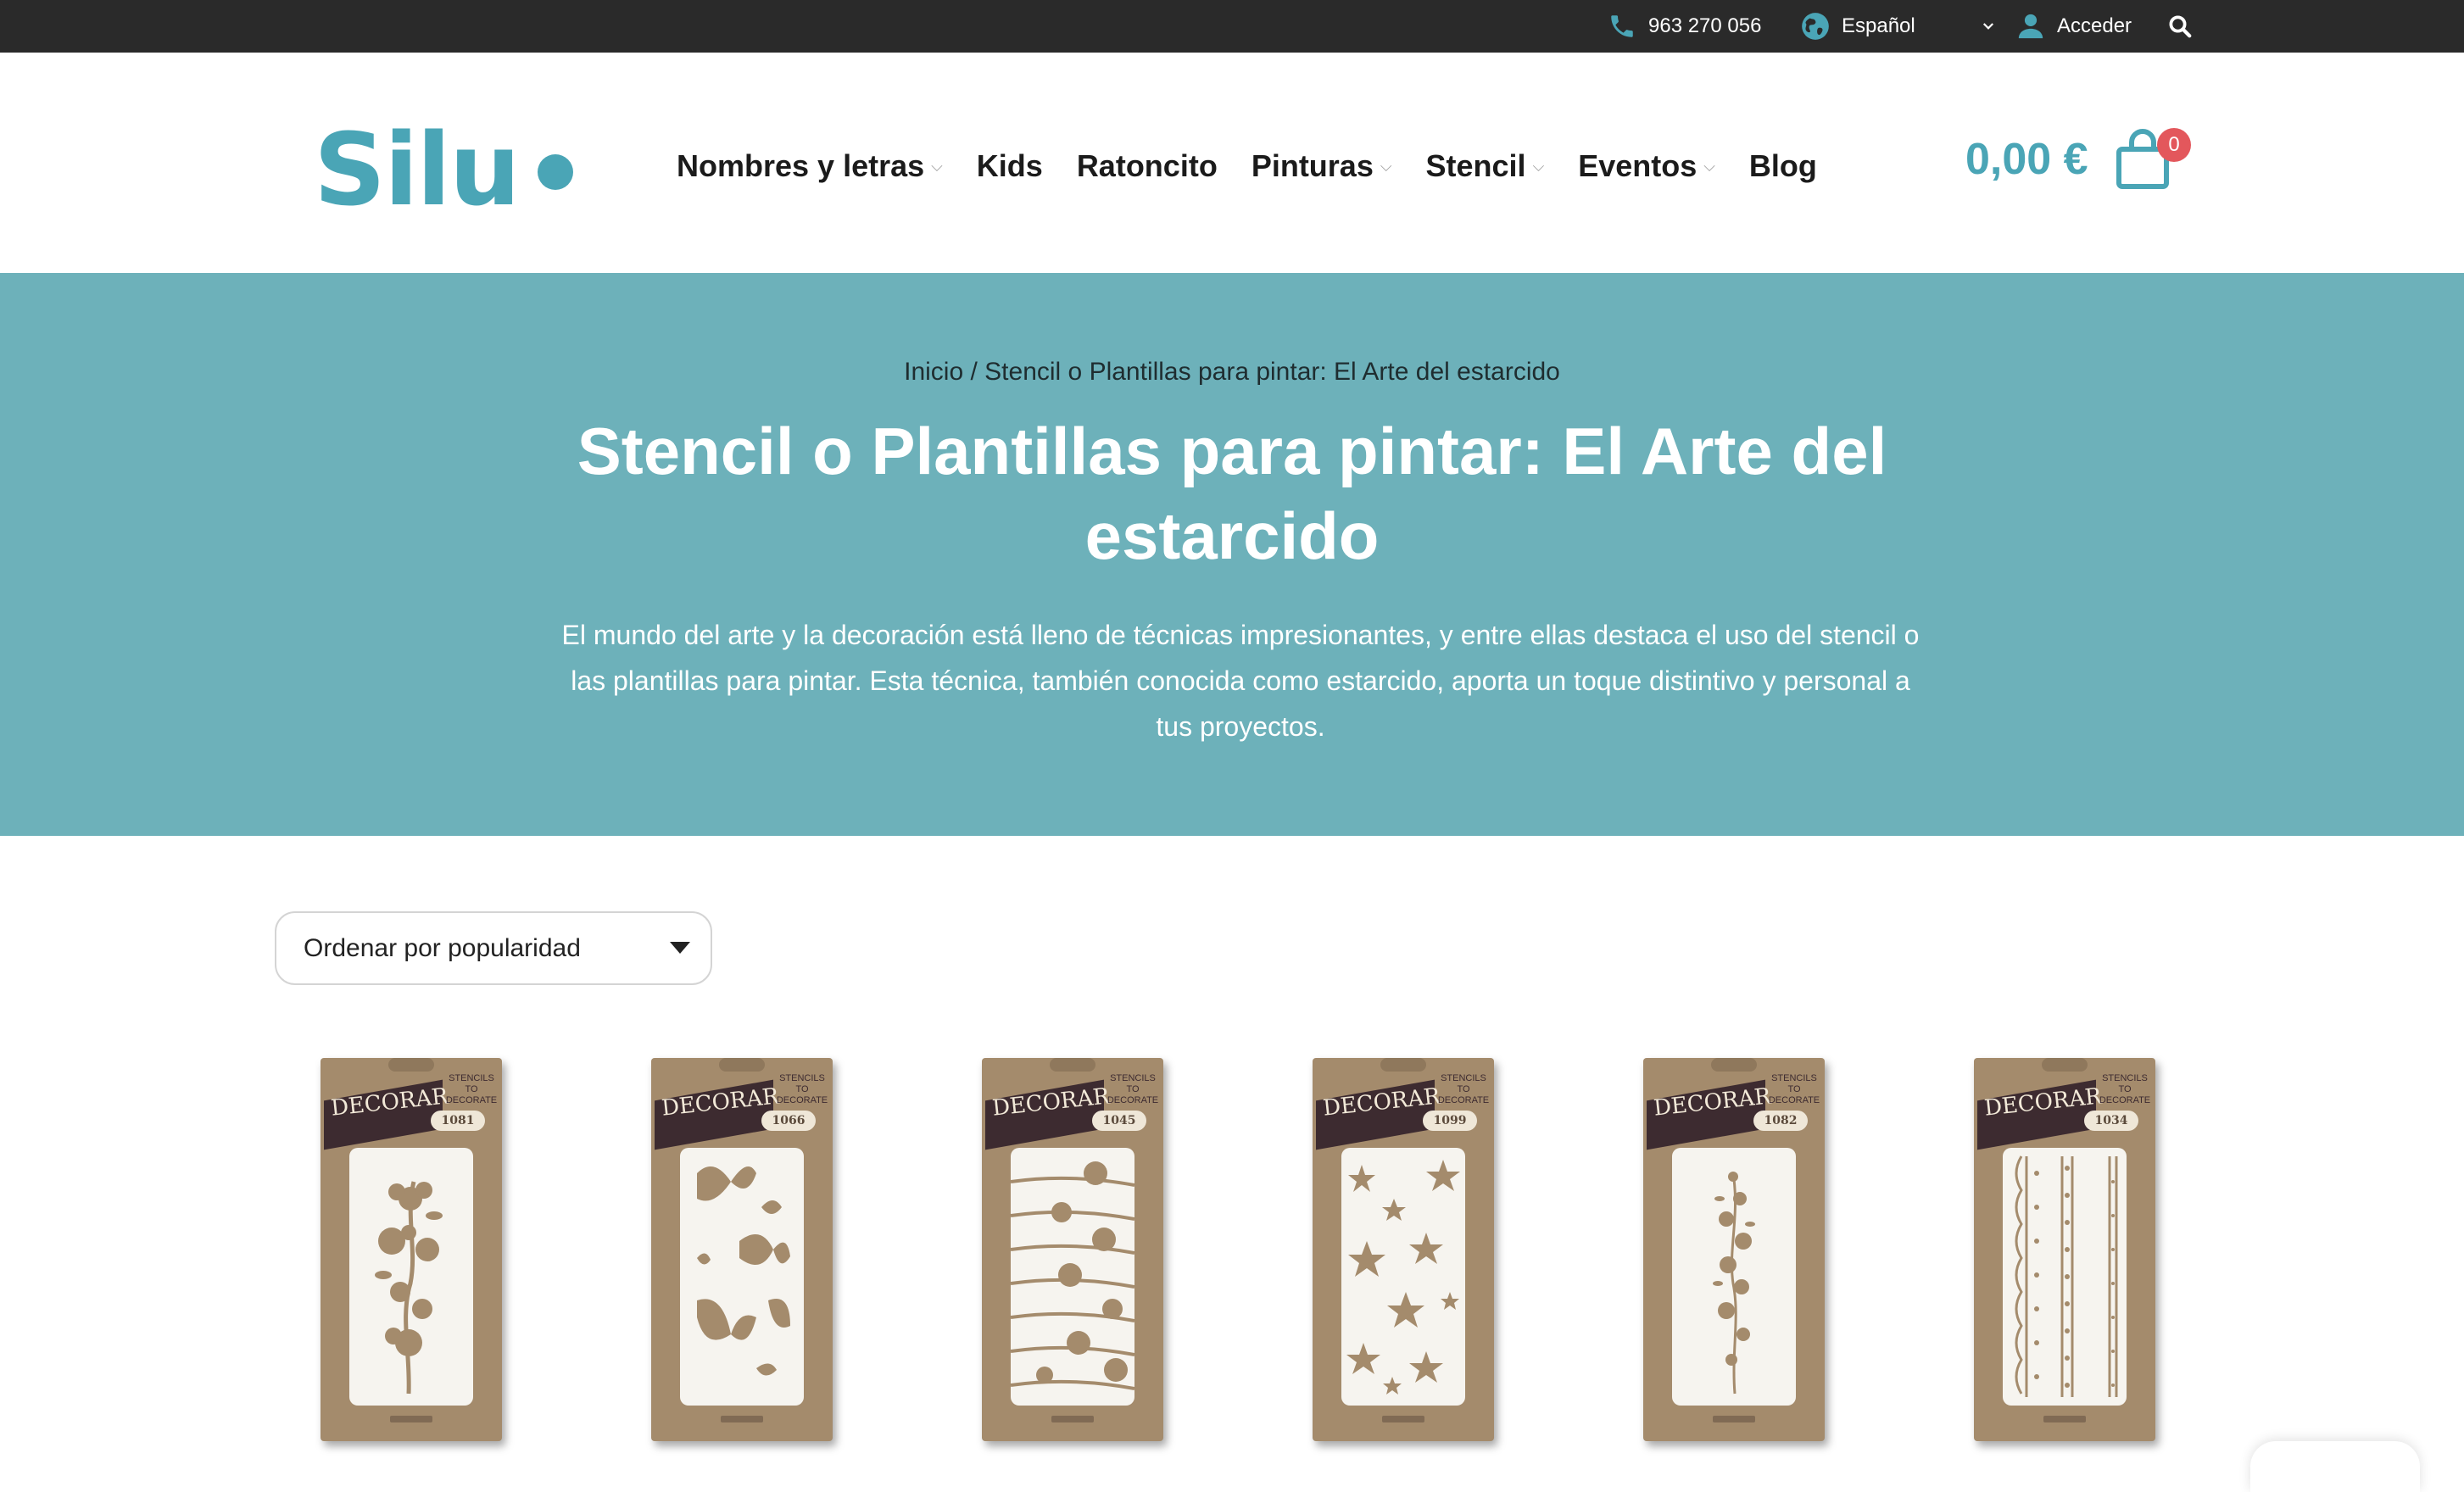 This screenshot has width=2464, height=1492. I want to click on user-icon, so click(2030, 26).